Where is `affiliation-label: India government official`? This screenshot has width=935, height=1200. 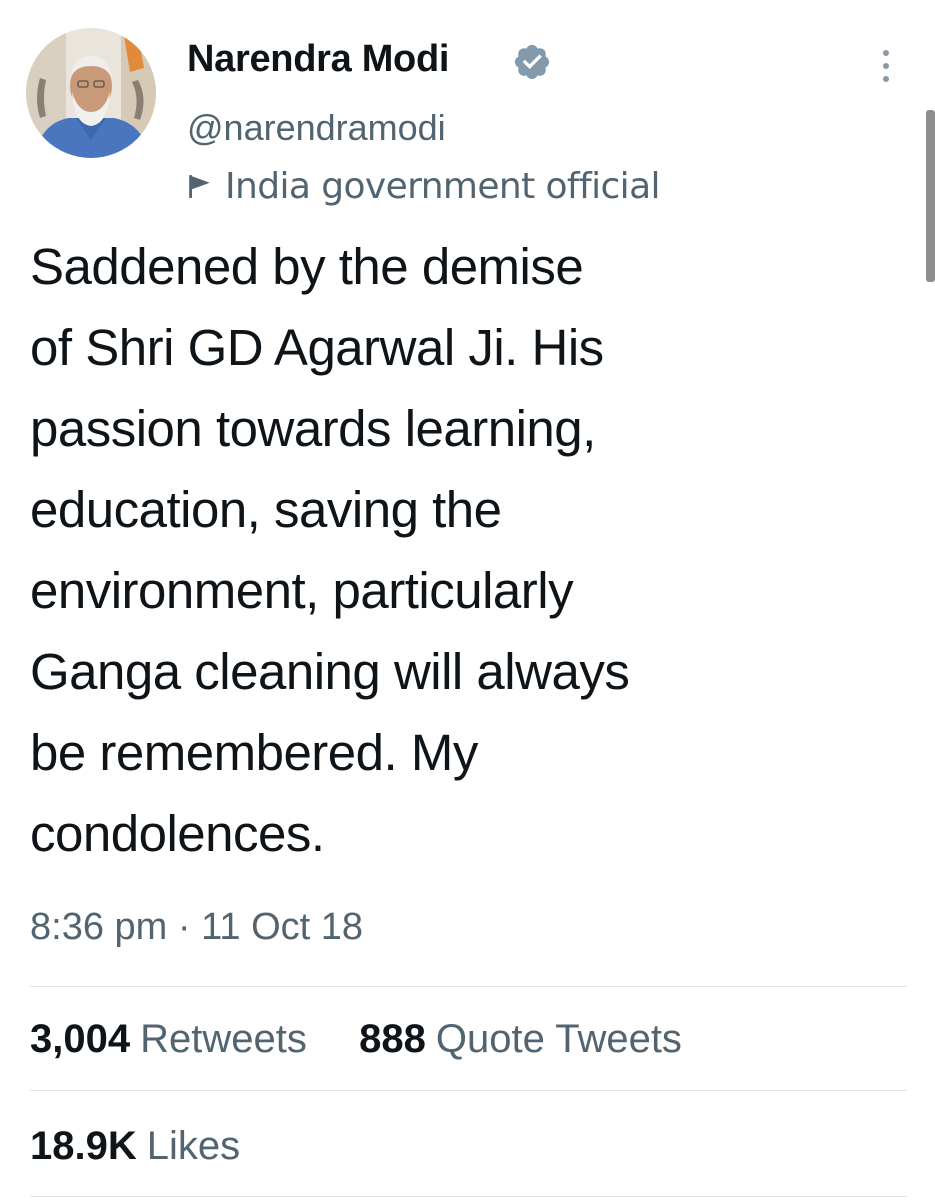
affiliation-label: India government official is located at coordinates (424, 186).